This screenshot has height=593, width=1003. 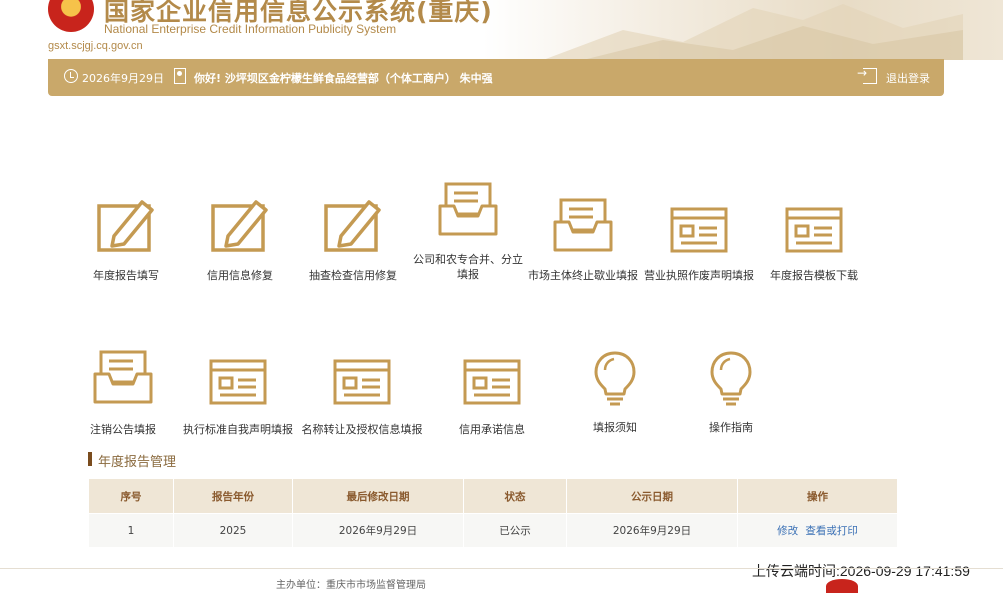 What do you see at coordinates (71, 16) in the screenshot?
I see `national-emblem-icon` at bounding box center [71, 16].